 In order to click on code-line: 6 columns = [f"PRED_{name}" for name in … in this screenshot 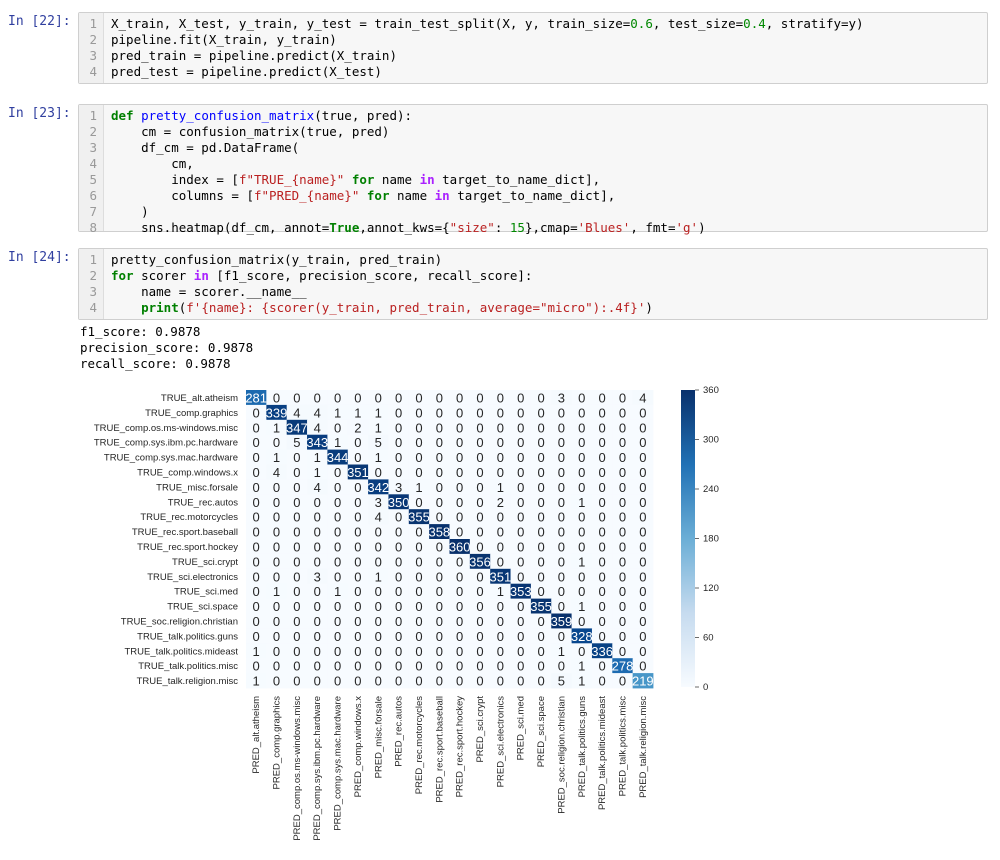, I will do `click(533, 196)`.